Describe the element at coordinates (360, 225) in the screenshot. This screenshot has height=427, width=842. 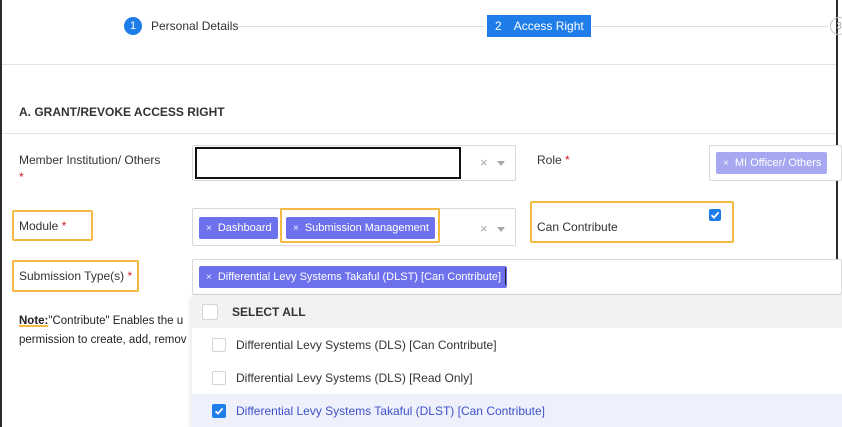
I see `highlight-box` at that location.